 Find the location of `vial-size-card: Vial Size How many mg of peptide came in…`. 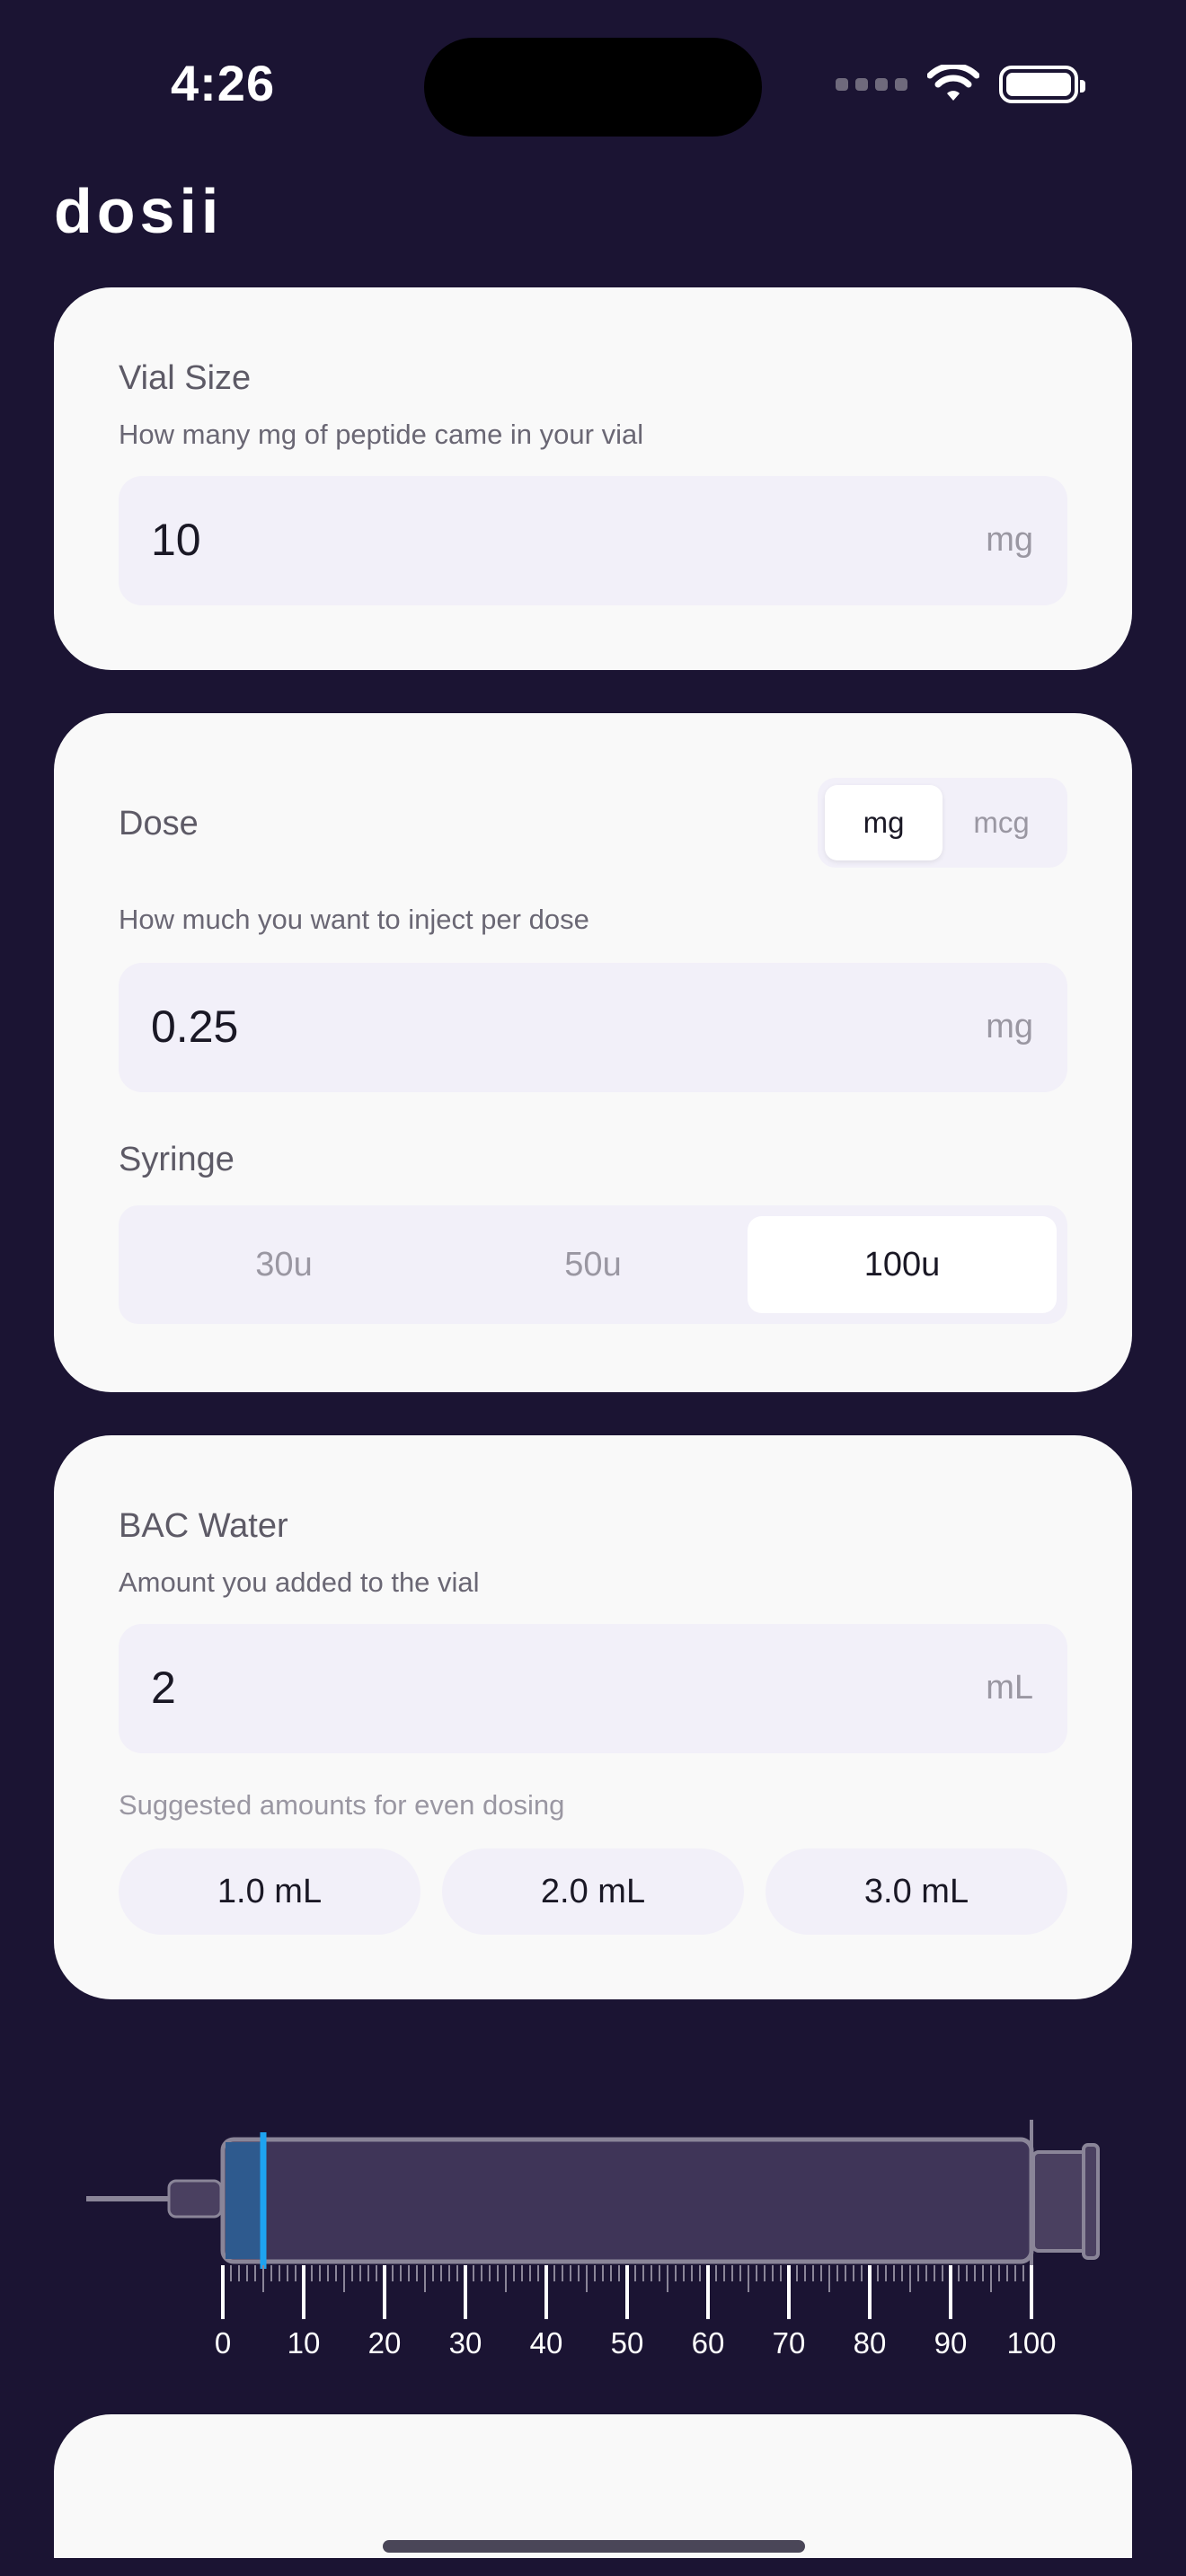

vial-size-card: Vial Size How many mg of peptide came in… is located at coordinates (593, 479).